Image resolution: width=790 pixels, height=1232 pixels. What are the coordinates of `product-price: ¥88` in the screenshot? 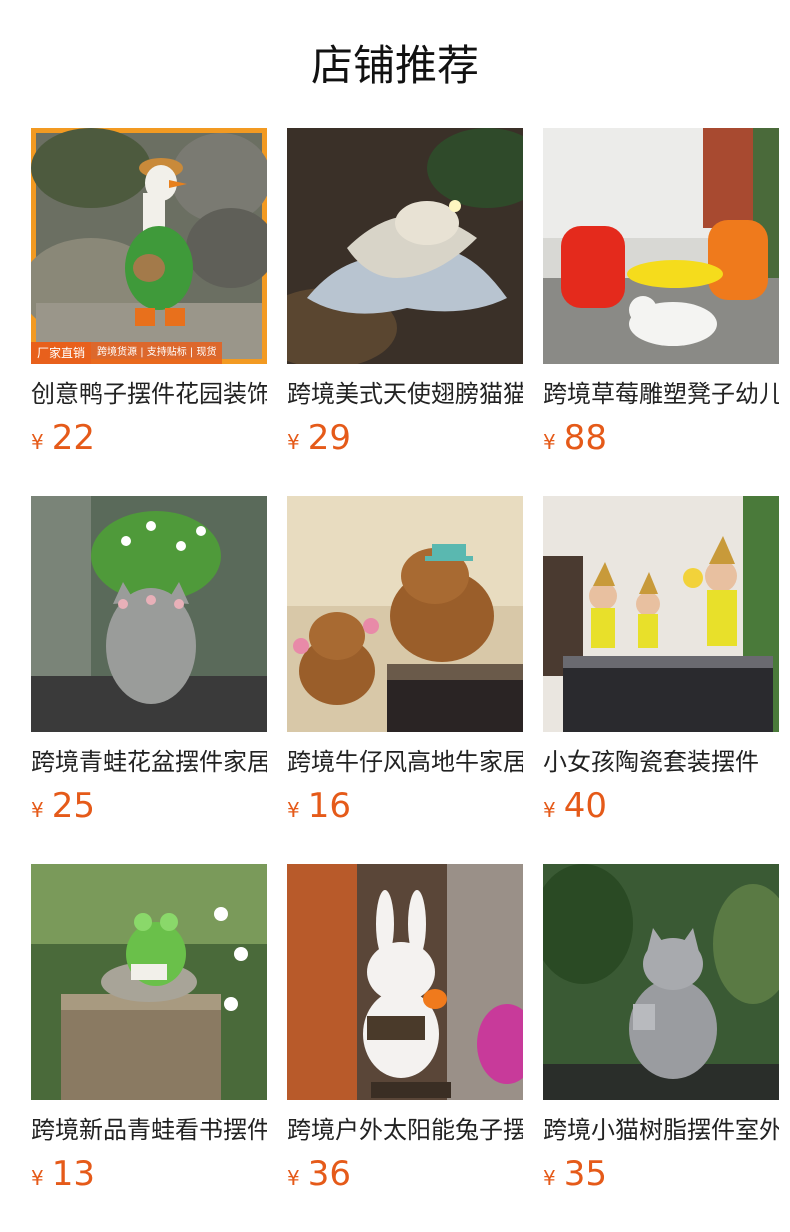 It's located at (575, 438).